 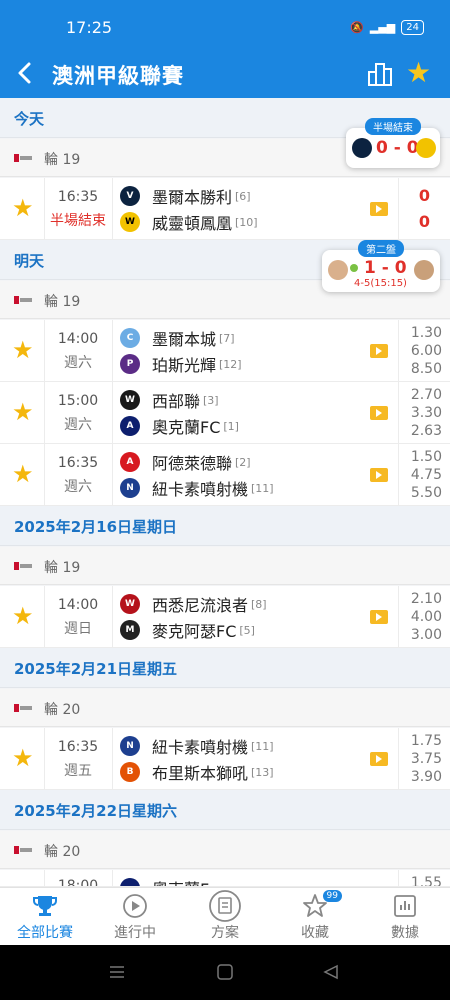 What do you see at coordinates (130, 196) in the screenshot?
I see `team-crest-icon: V` at bounding box center [130, 196].